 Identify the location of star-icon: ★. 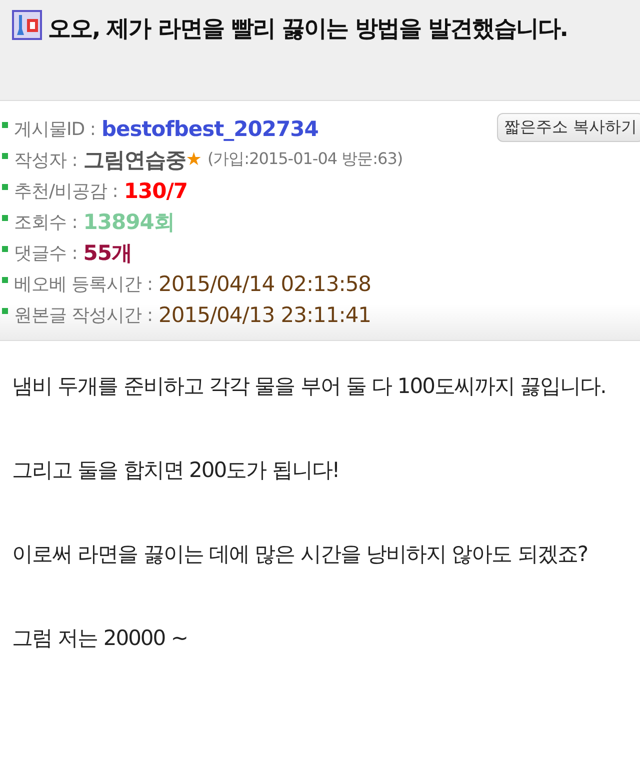
(194, 159).